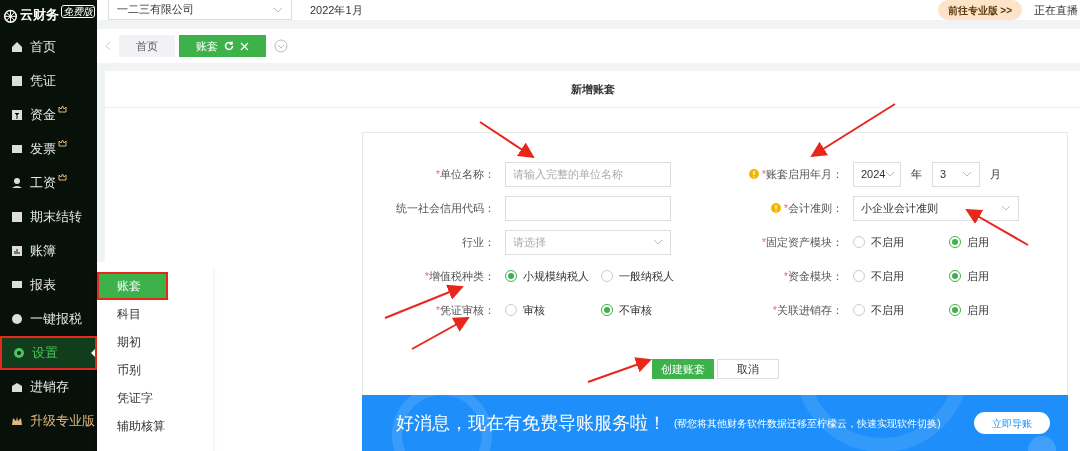  What do you see at coordinates (592, 89) in the screenshot?
I see `dialog-title: 新增账套` at bounding box center [592, 89].